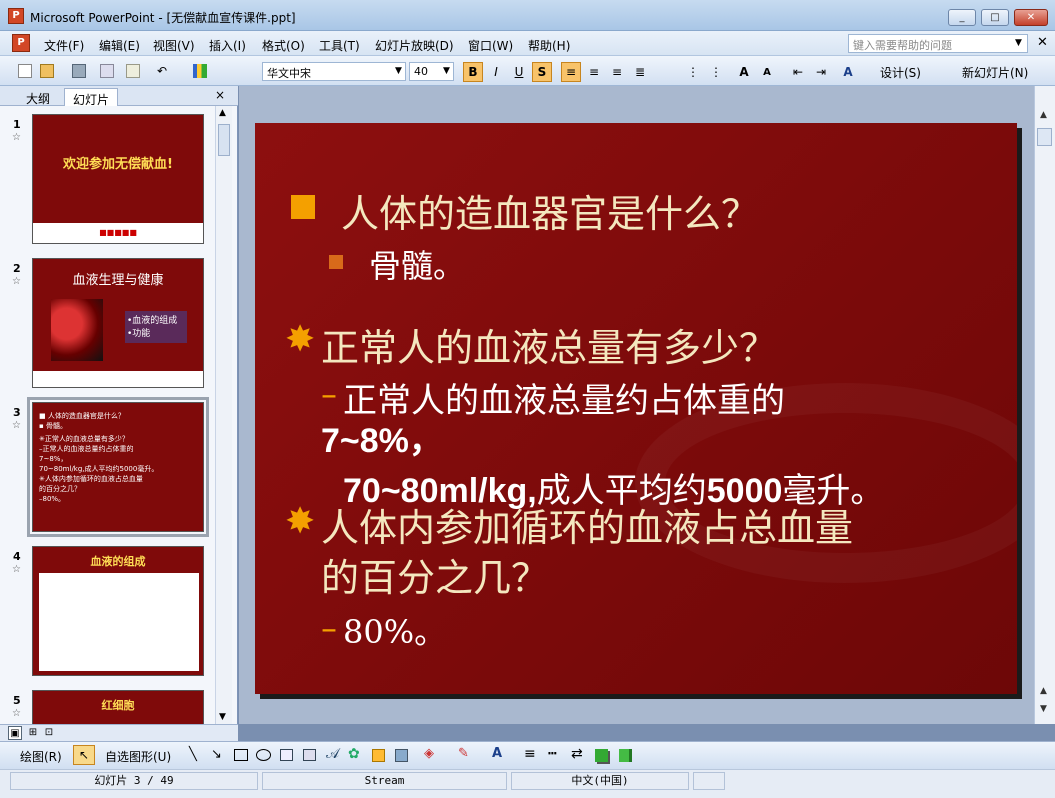 This screenshot has width=1055, height=798. I want to click on question-1: 人体的造血器官是什么？, so click(550, 210).